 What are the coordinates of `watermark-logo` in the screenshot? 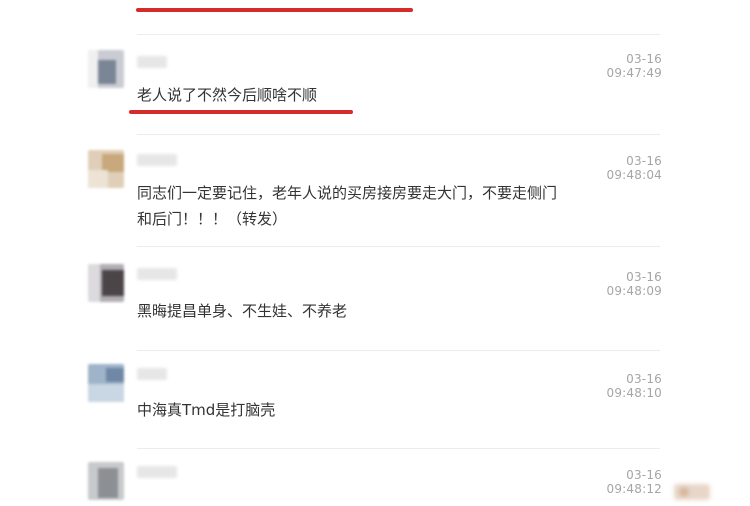 It's located at (692, 491).